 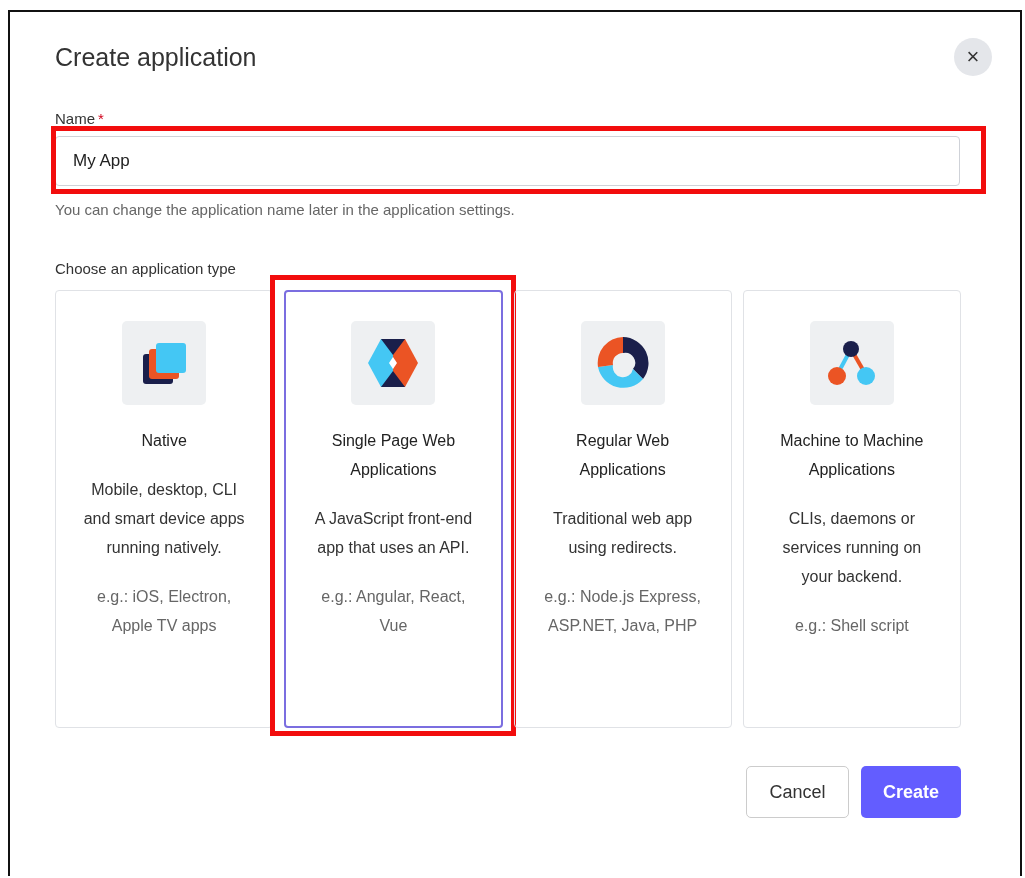 I want to click on card-examples: e.g.: iOS, Electron, Apple TV apps, so click(x=164, y=611).